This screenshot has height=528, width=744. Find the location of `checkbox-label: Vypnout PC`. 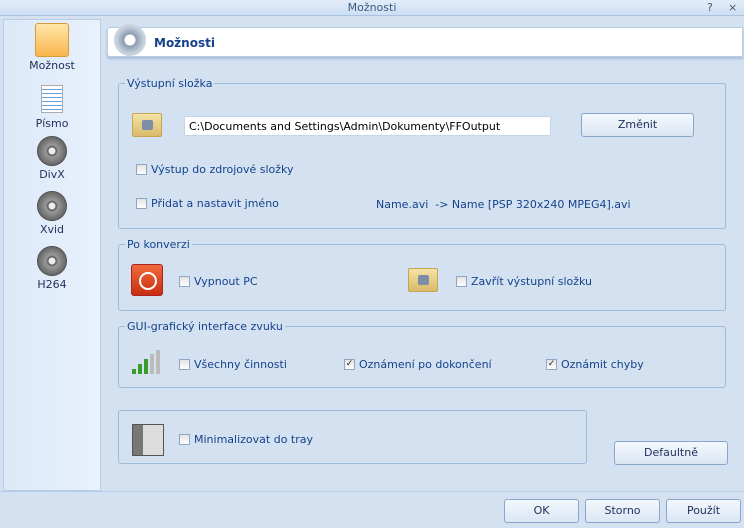

checkbox-label: Vypnout PC is located at coordinates (226, 281).